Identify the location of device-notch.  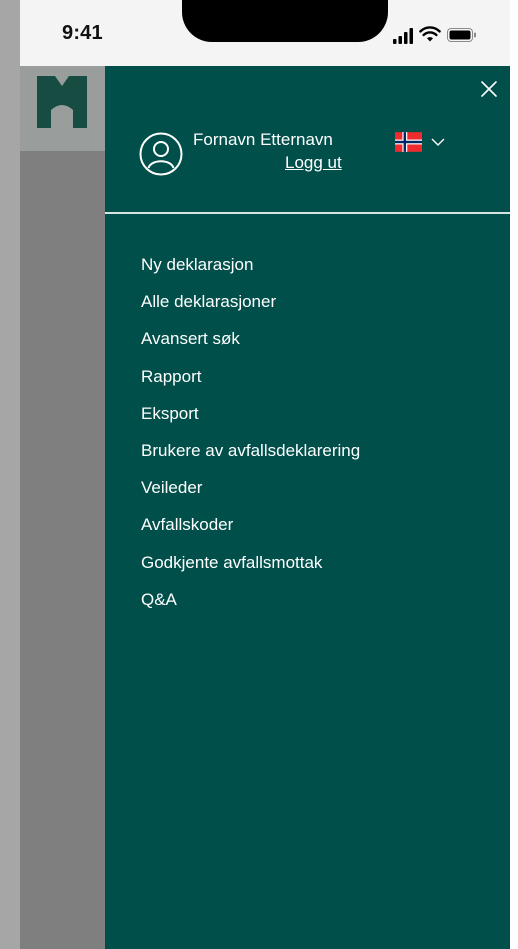
(285, 21).